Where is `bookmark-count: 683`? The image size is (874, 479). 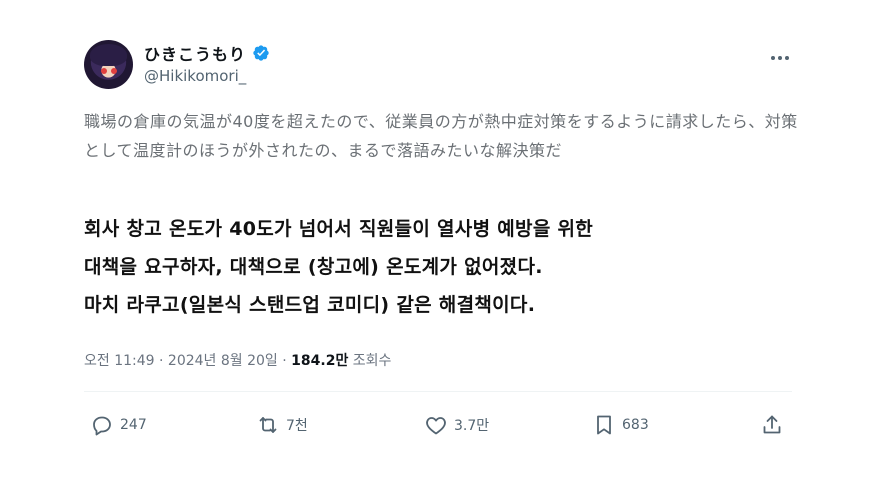 bookmark-count: 683 is located at coordinates (635, 425).